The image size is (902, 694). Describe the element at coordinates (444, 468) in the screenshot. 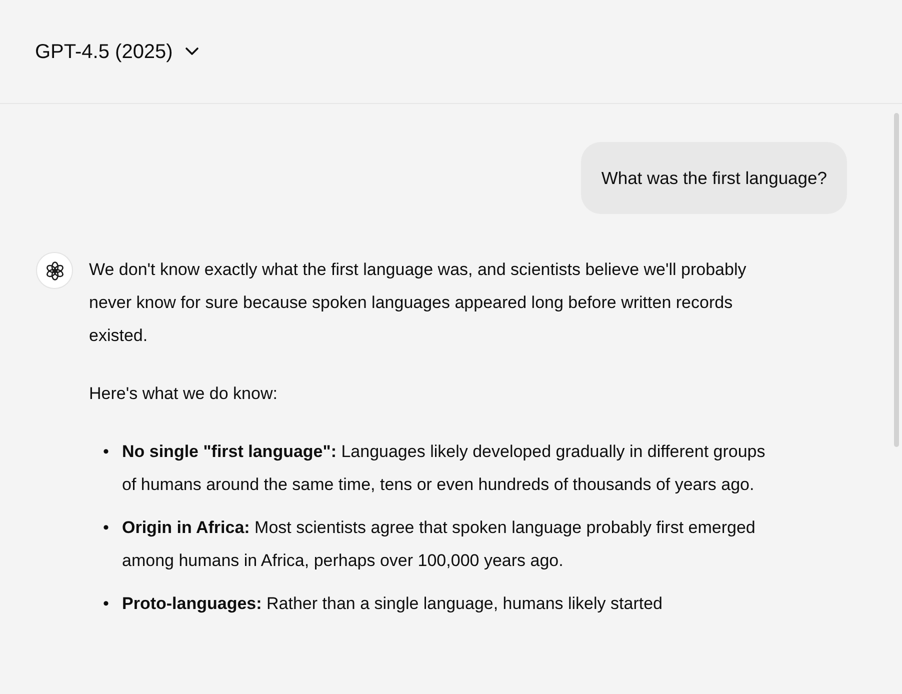

I see `bullet-text: No single "first language": Languages likely developed gradually in different groups of humans around the same time, tens or even hundreds of thousands of years ago.` at that location.